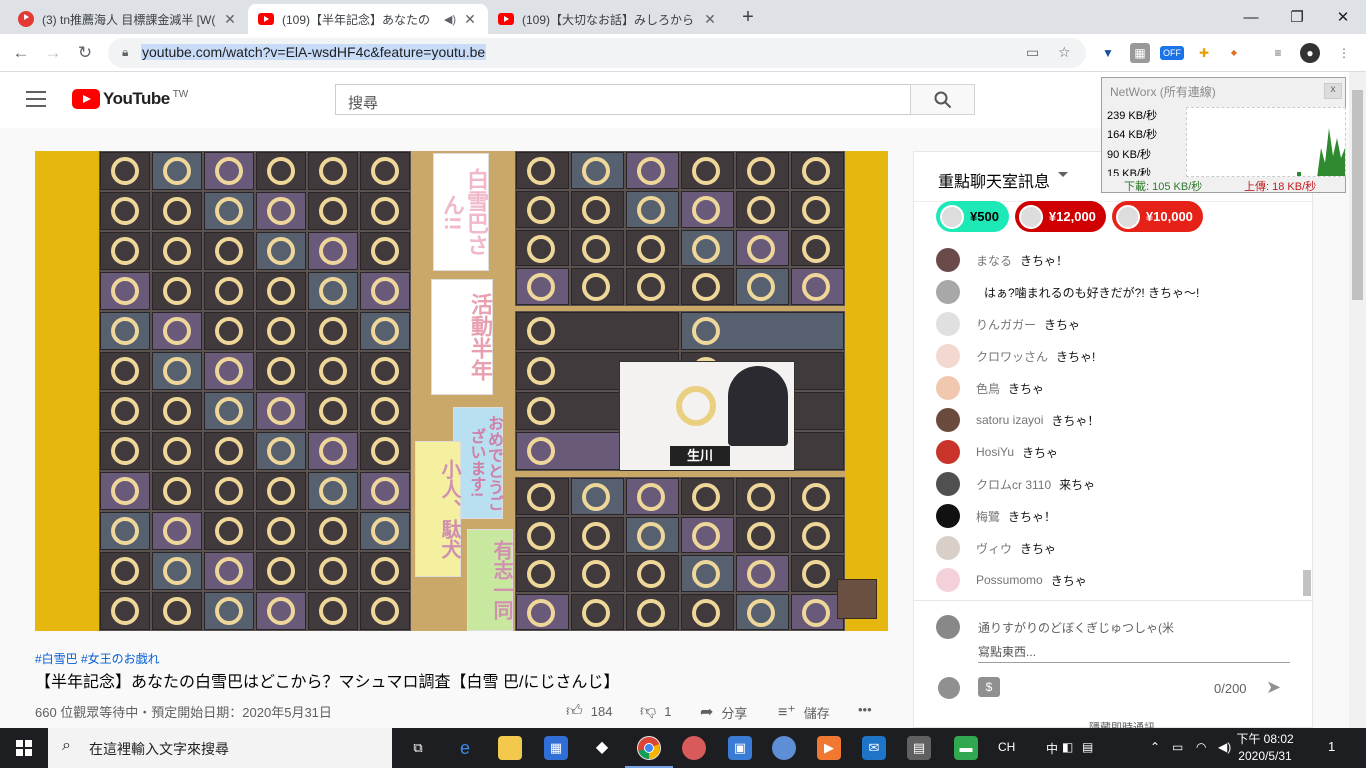 This screenshot has width=1366, height=768. Describe the element at coordinates (1357, 195) in the screenshot. I see `page-scrollbar-thumb` at that location.